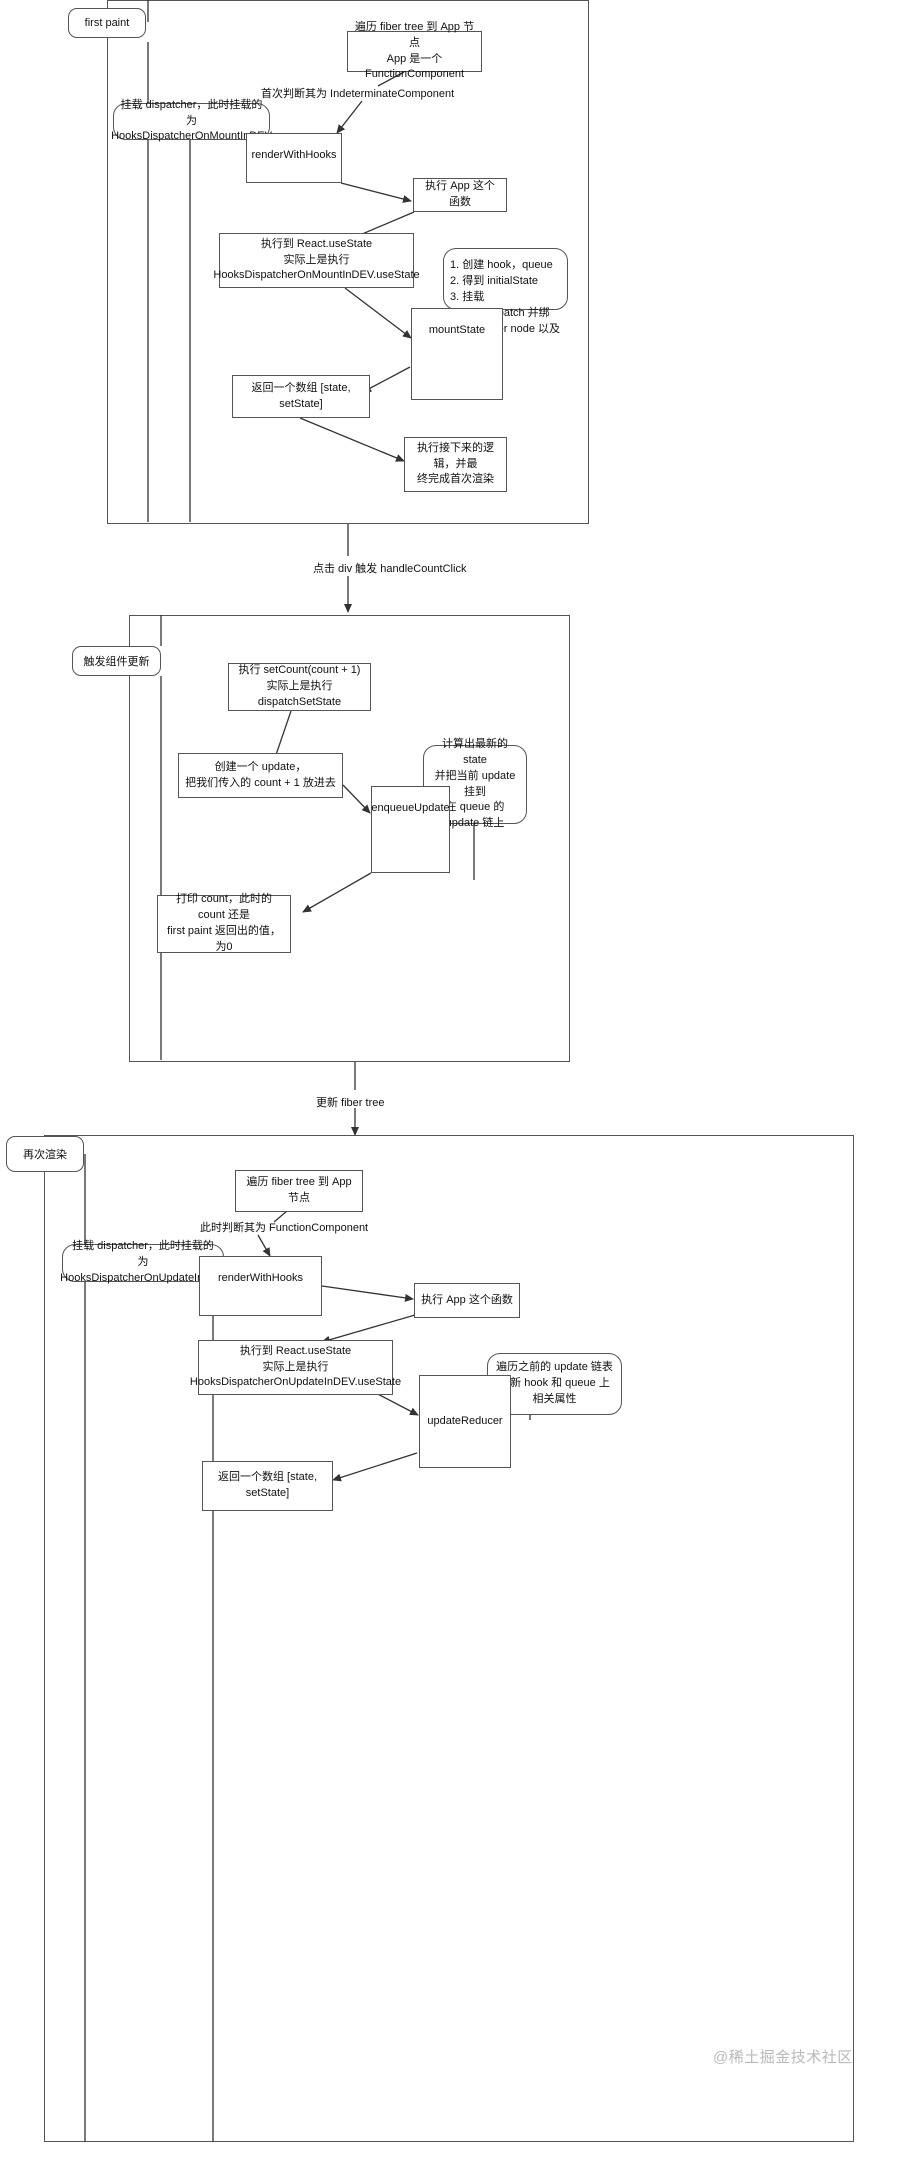  I want to click on section-pill-re-render-label: 再次渲染, so click(45, 1155).